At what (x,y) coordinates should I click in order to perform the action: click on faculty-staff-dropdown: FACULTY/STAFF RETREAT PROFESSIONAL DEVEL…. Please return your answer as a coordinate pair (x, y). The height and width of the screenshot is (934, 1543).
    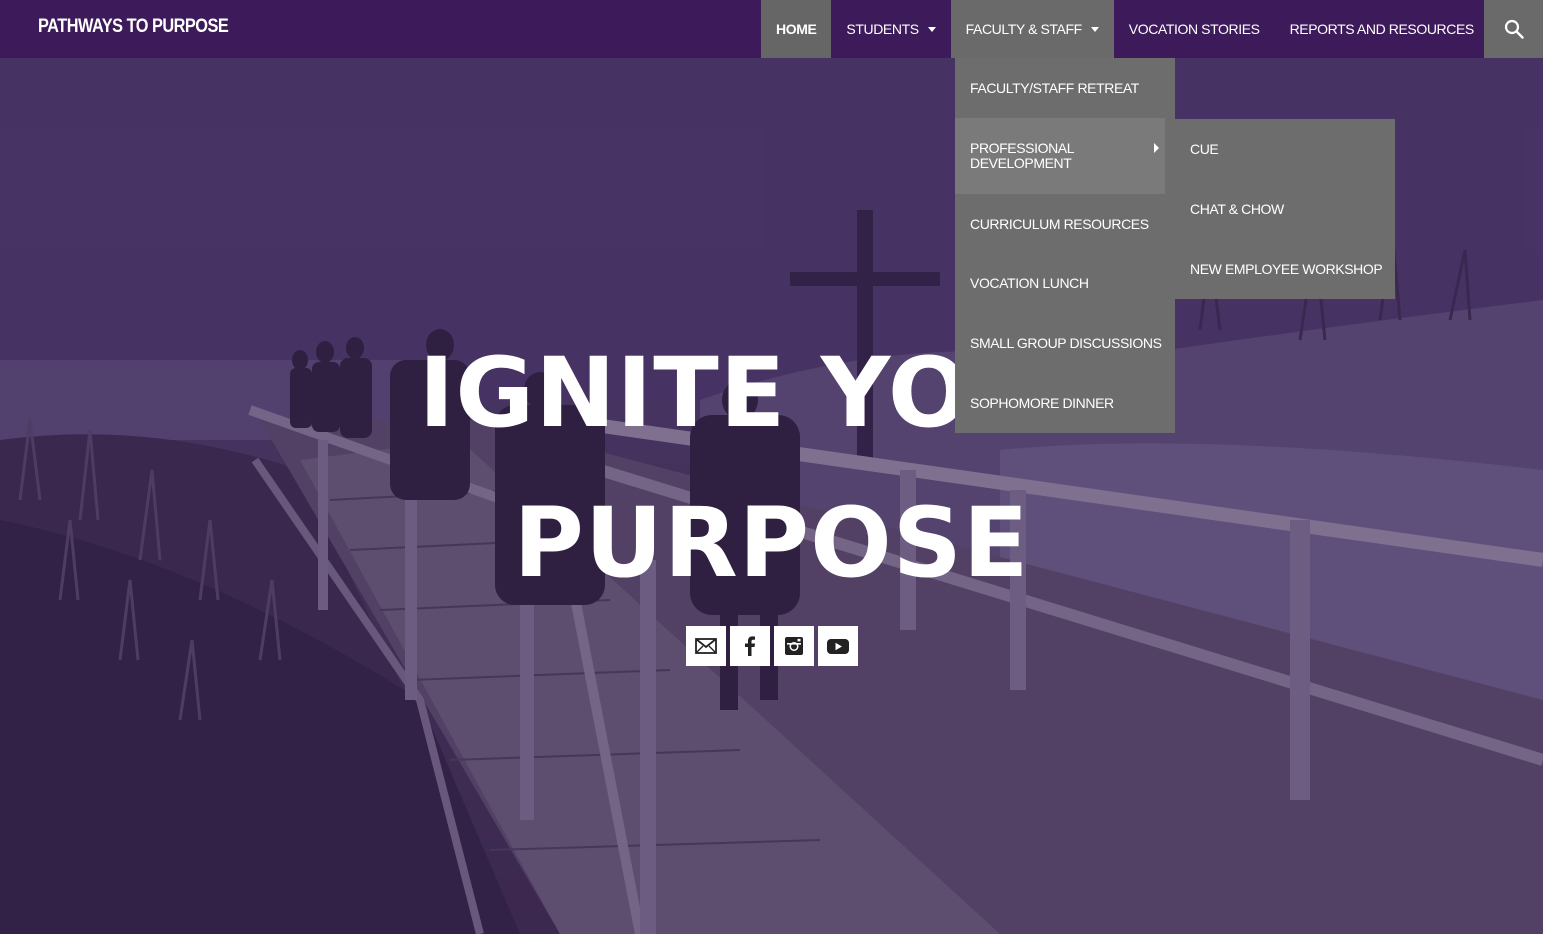
    Looking at the image, I should click on (1065, 245).